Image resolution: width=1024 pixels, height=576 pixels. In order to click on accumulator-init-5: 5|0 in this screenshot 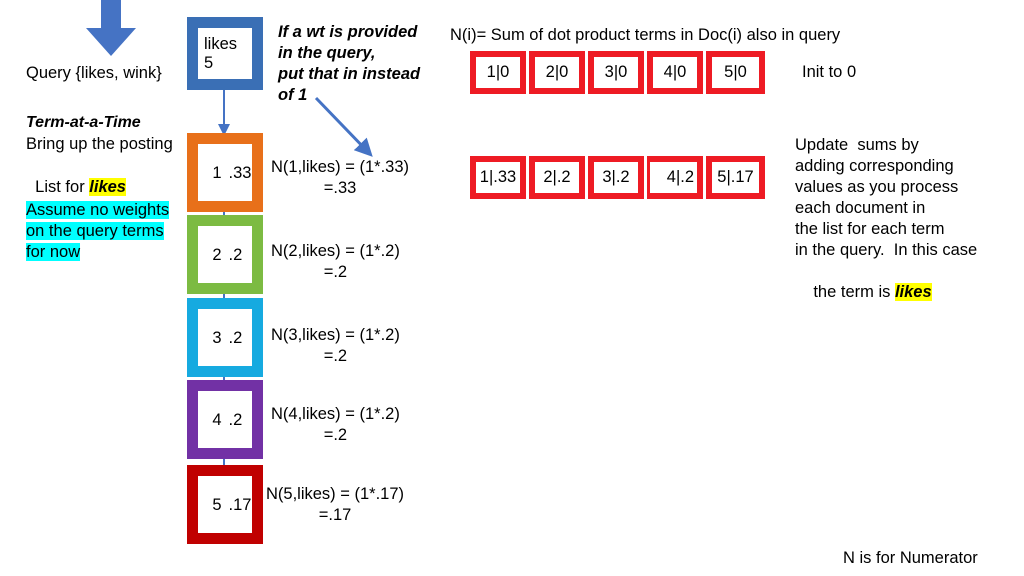, I will do `click(735, 72)`.